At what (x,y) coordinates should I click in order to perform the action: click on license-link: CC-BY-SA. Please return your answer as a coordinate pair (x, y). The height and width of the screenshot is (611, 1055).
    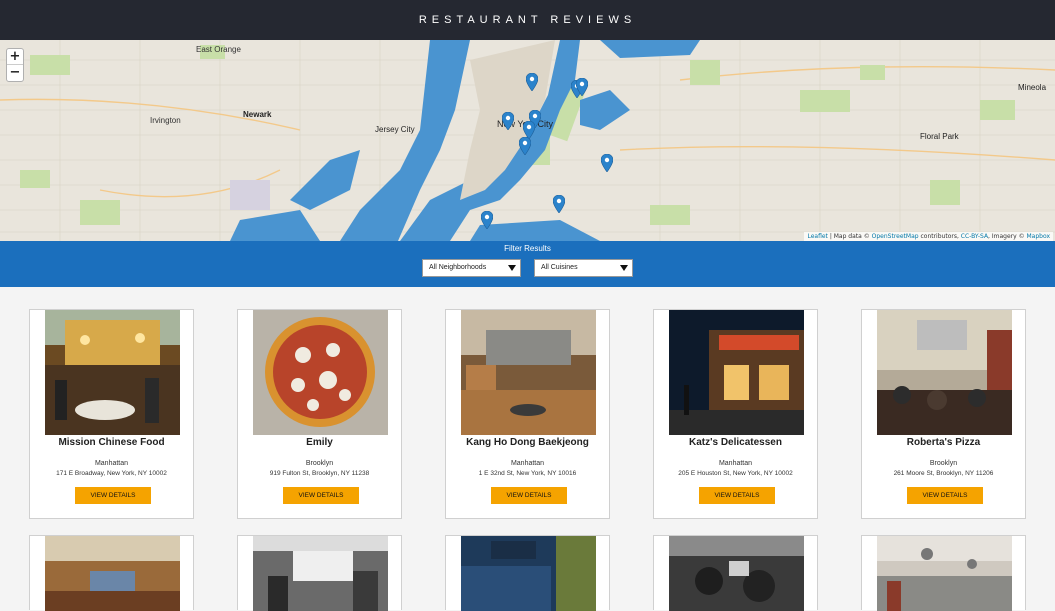
    Looking at the image, I should click on (974, 236).